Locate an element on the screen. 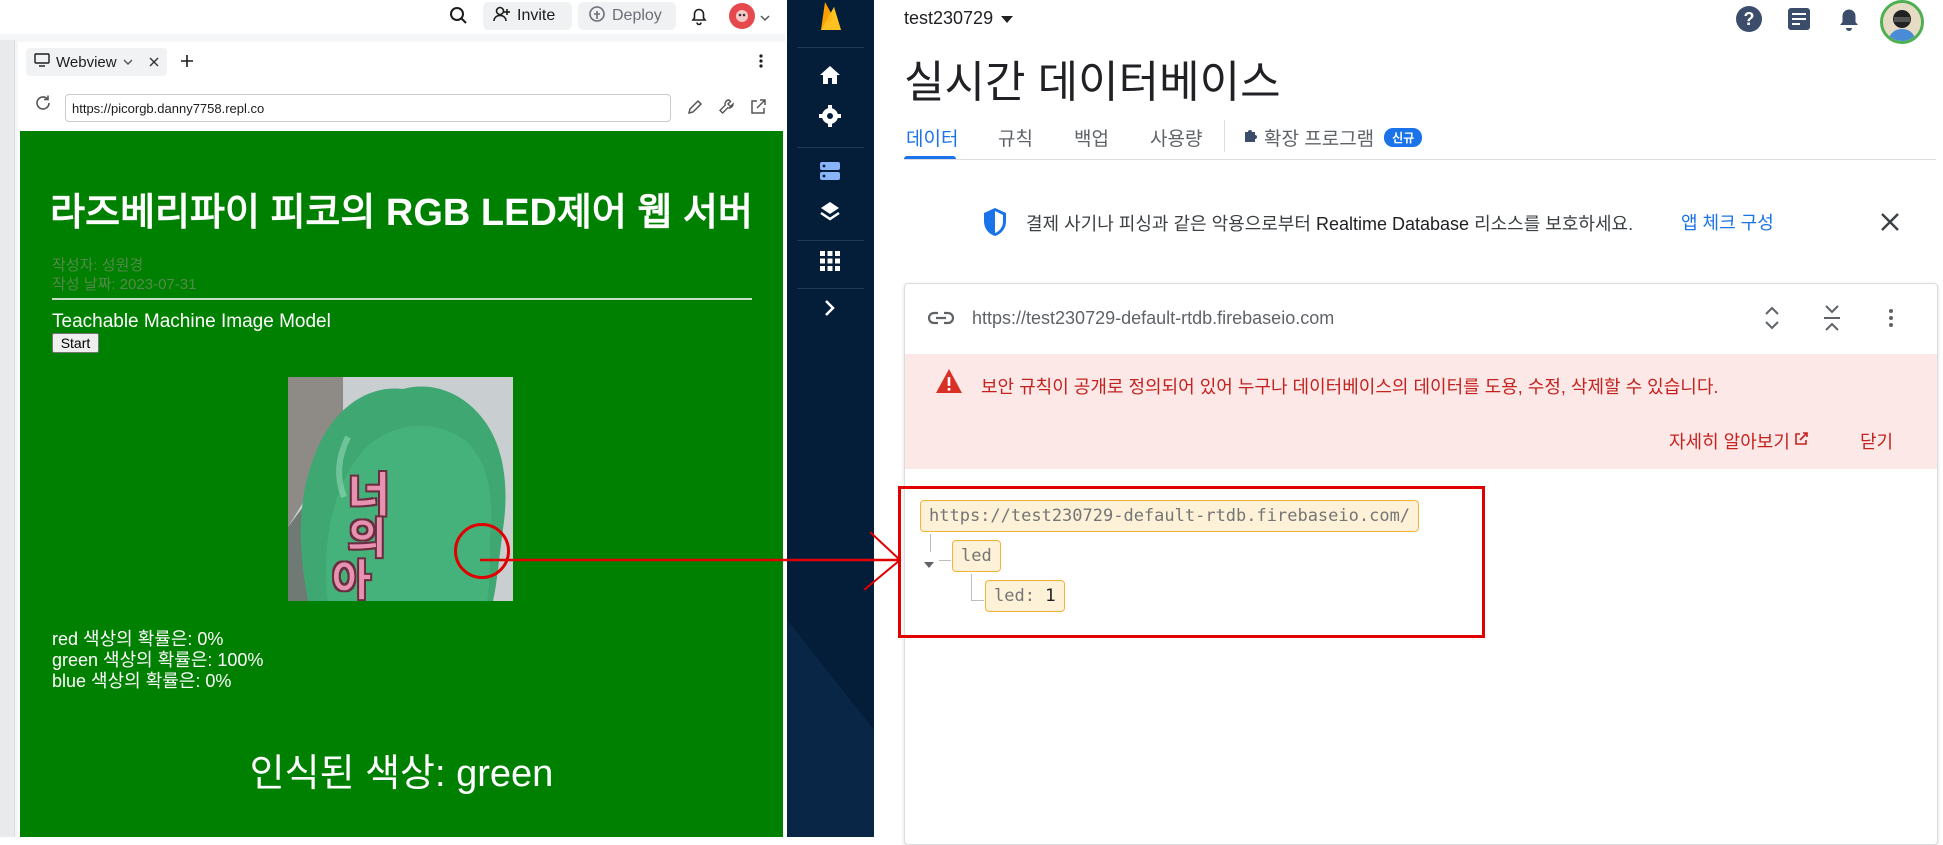 The image size is (1943, 845). new-tab-icon is located at coordinates (187, 63).